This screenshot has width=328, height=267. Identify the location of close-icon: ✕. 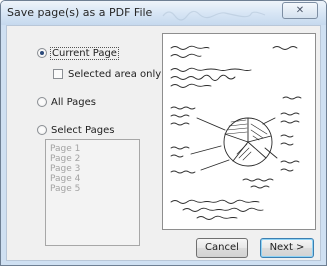
(300, 10).